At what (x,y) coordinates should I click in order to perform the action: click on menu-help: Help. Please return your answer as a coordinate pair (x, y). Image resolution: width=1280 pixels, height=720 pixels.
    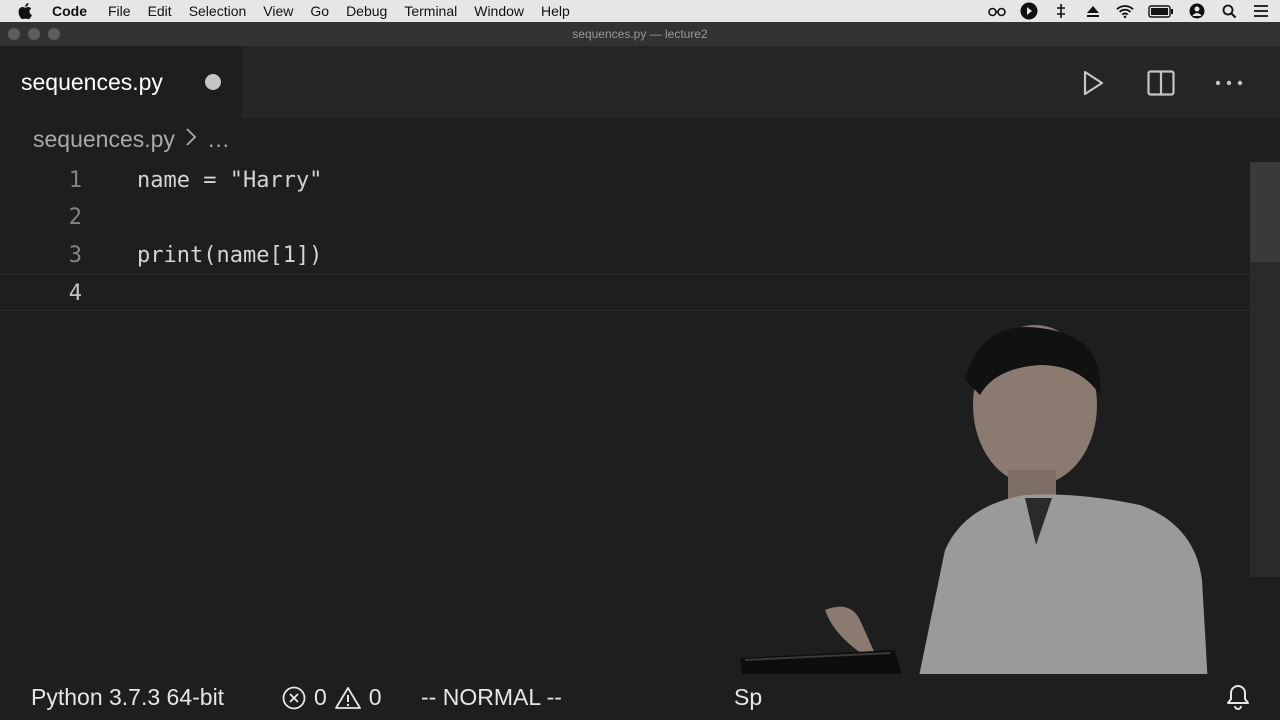
    Looking at the image, I should click on (555, 11).